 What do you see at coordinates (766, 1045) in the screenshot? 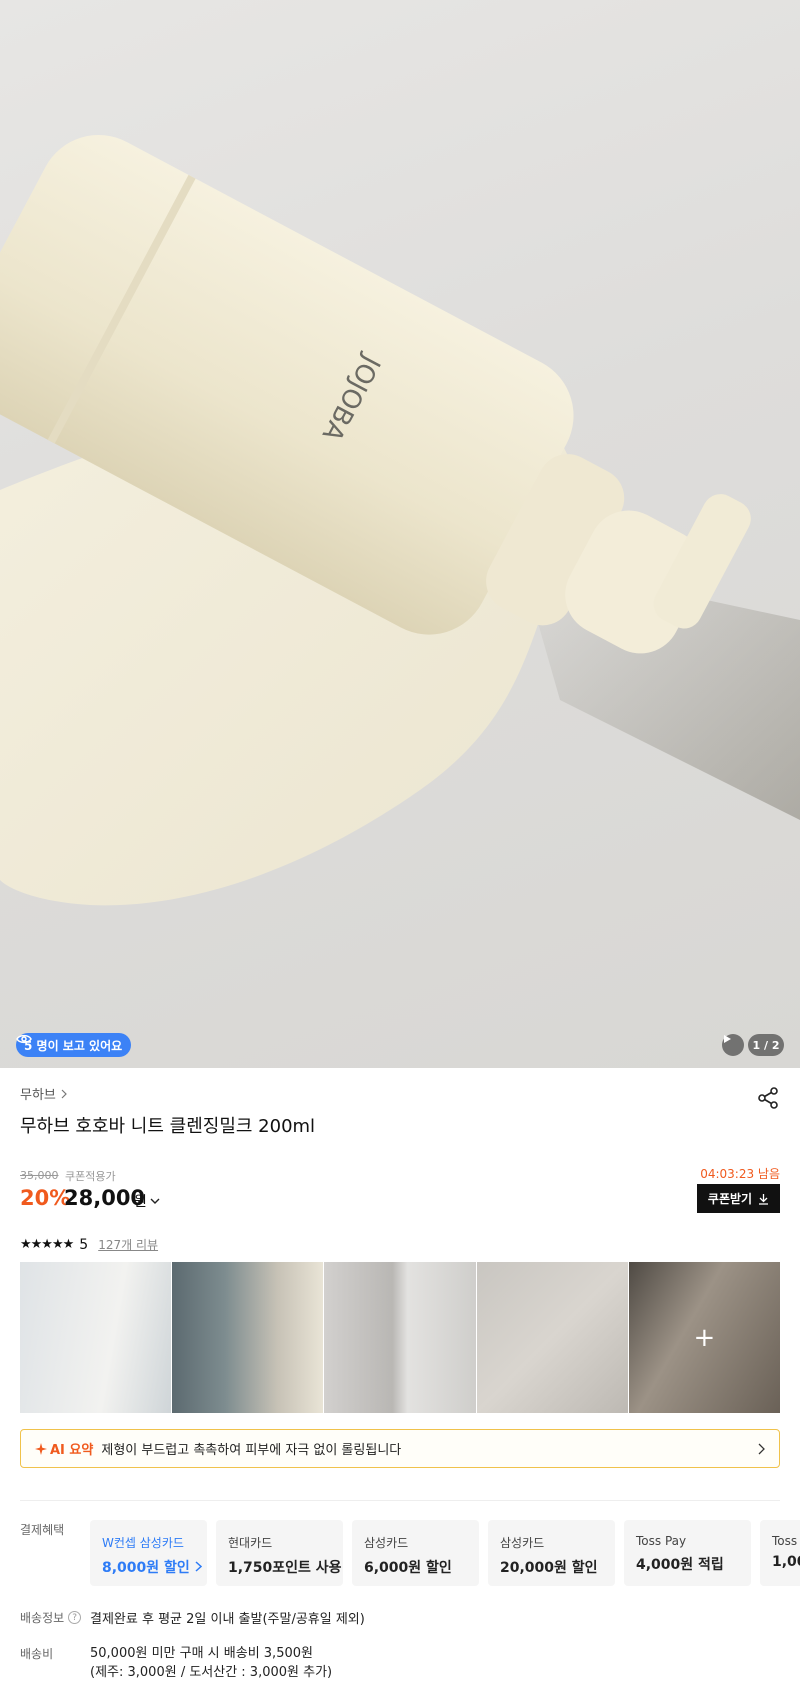
I see `image-pager: 1 / 2` at bounding box center [766, 1045].